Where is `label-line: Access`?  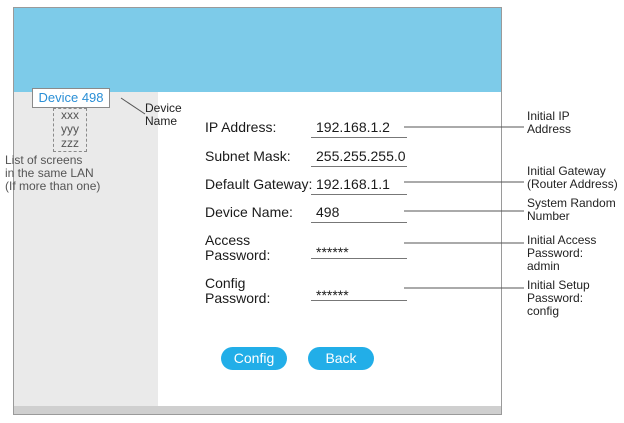
label-line: Access is located at coordinates (228, 240).